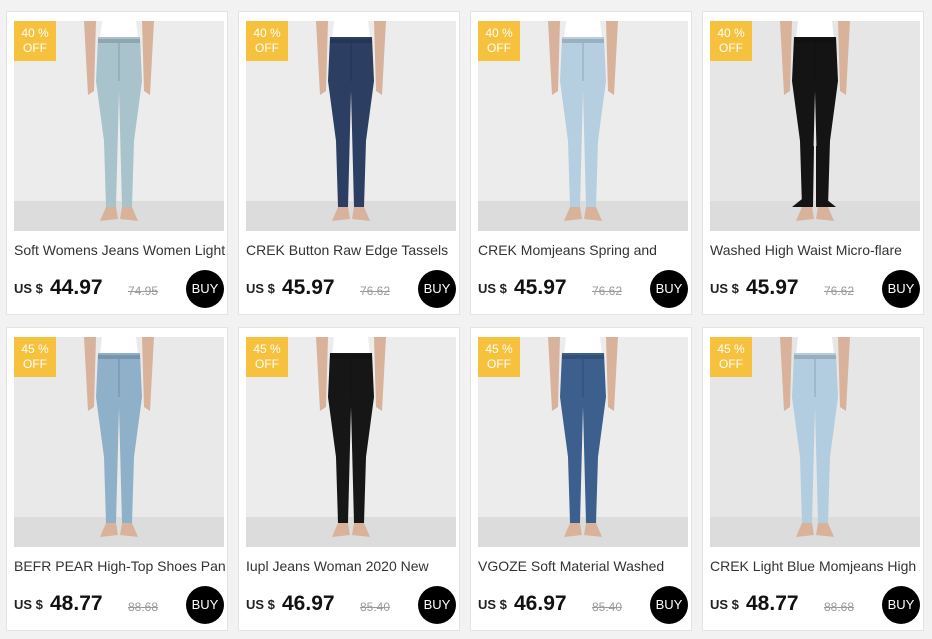 This screenshot has height=639, width=932. What do you see at coordinates (76, 287) in the screenshot?
I see `sale-price: 44.97` at bounding box center [76, 287].